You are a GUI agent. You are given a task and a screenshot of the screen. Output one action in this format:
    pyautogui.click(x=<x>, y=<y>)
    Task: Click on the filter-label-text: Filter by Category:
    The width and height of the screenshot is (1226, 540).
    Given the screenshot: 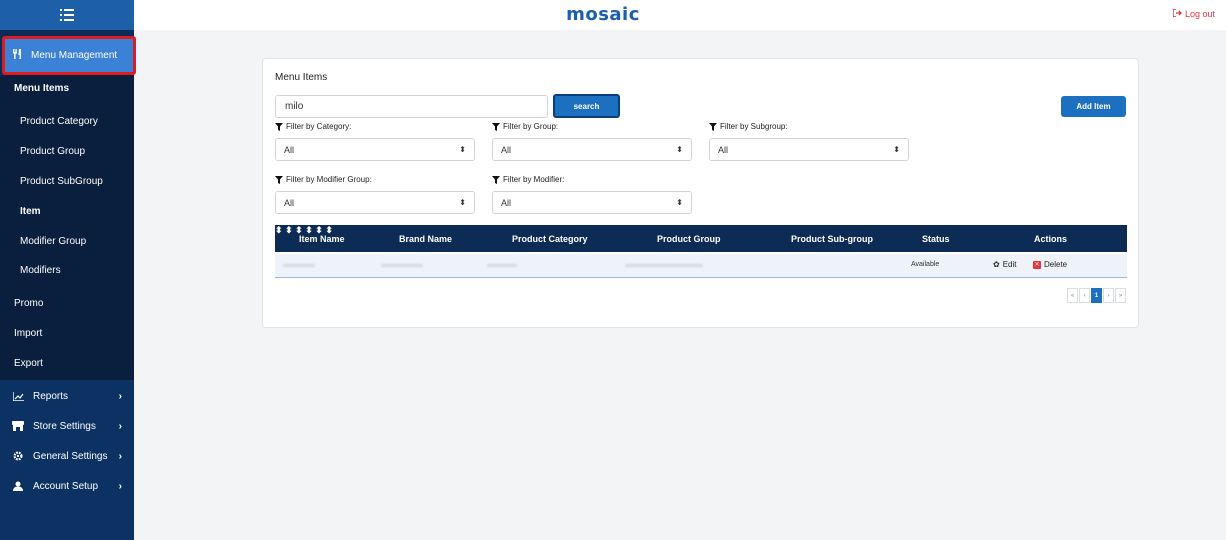 What is the action you would take?
    pyautogui.click(x=319, y=126)
    